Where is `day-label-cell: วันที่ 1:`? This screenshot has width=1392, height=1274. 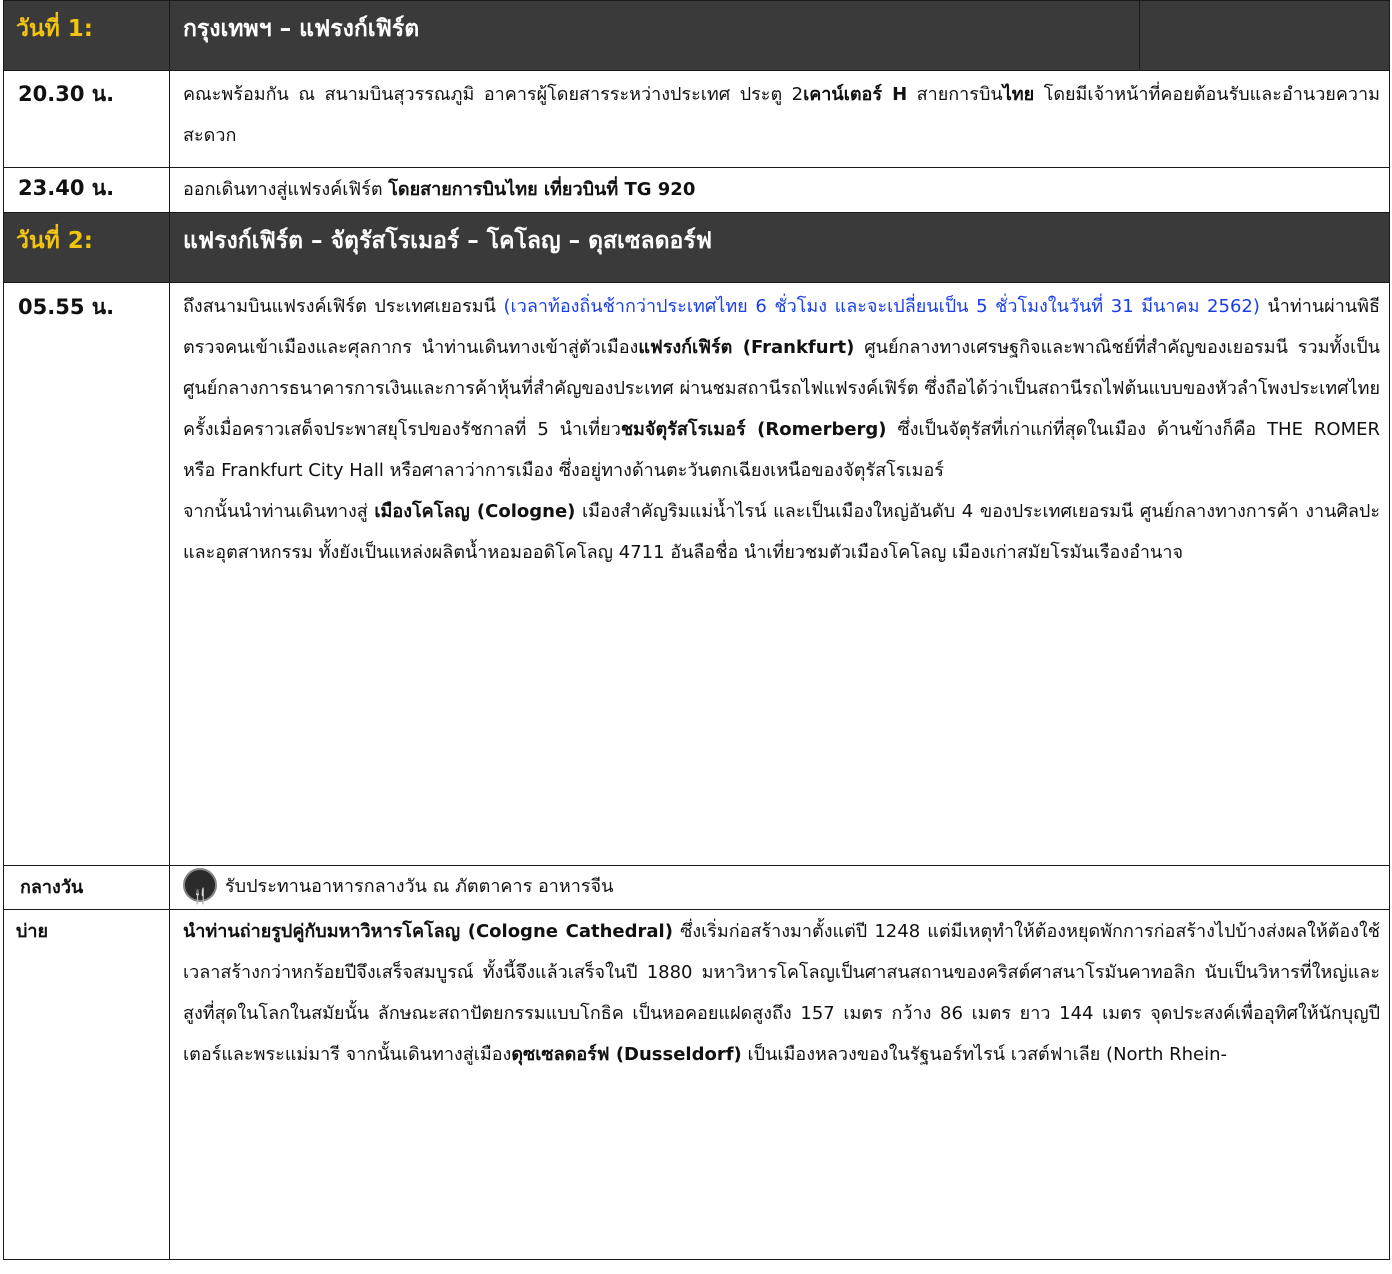
day-label-cell: วันที่ 1: is located at coordinates (86, 35).